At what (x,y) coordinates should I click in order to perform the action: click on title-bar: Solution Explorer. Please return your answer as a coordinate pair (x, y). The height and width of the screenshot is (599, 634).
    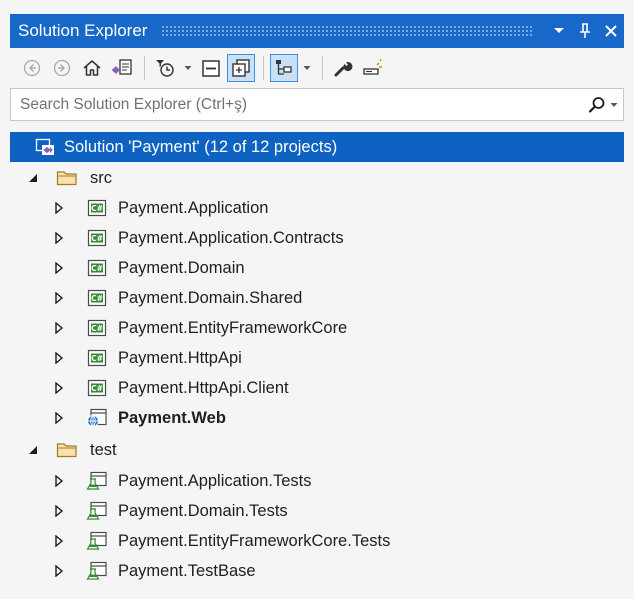
    Looking at the image, I should click on (317, 31).